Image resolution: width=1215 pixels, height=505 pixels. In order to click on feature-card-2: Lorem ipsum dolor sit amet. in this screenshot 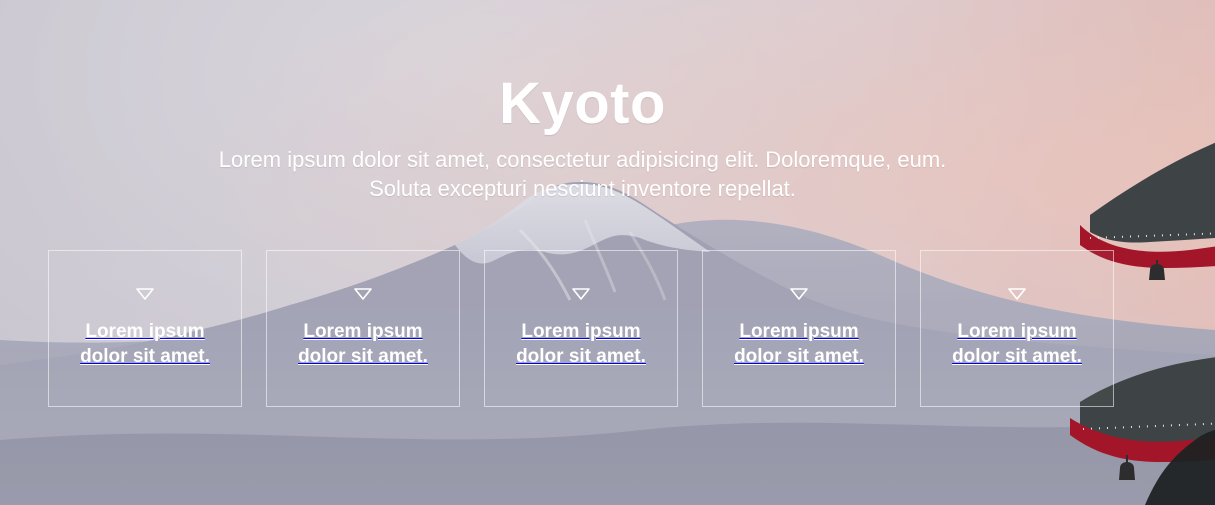, I will do `click(363, 328)`.